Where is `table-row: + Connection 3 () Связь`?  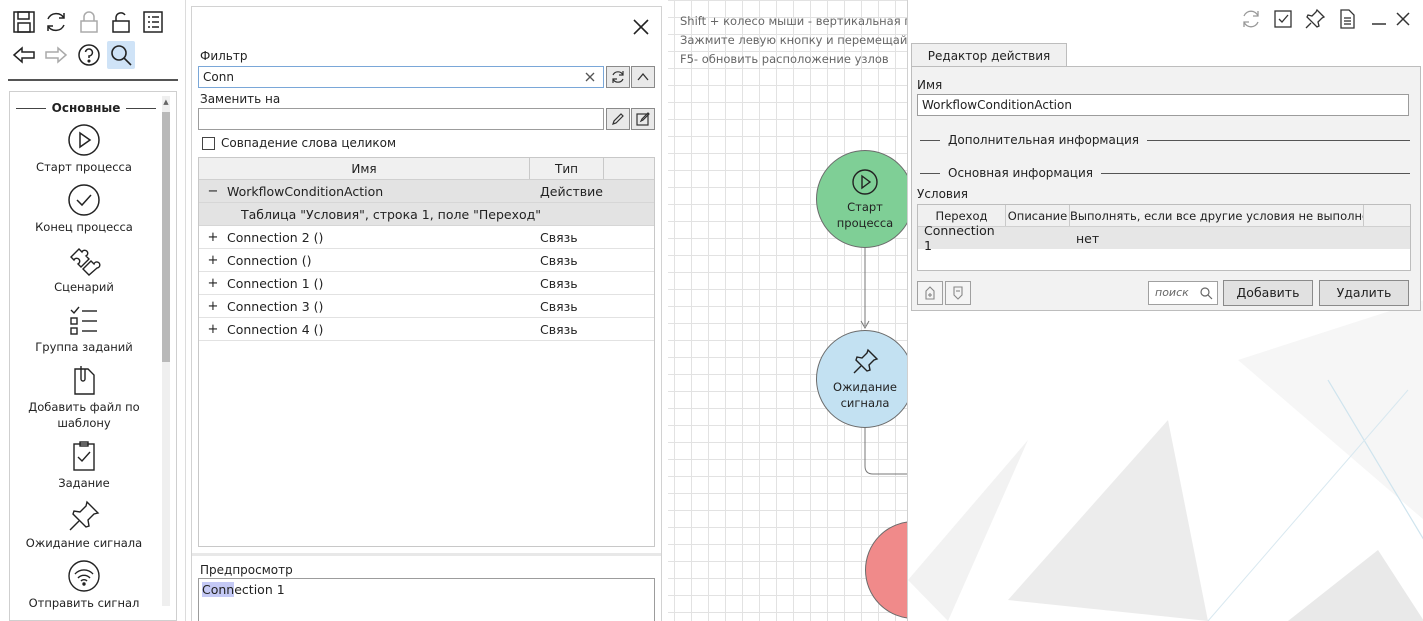
table-row: + Connection 3 () Связь is located at coordinates (426, 306).